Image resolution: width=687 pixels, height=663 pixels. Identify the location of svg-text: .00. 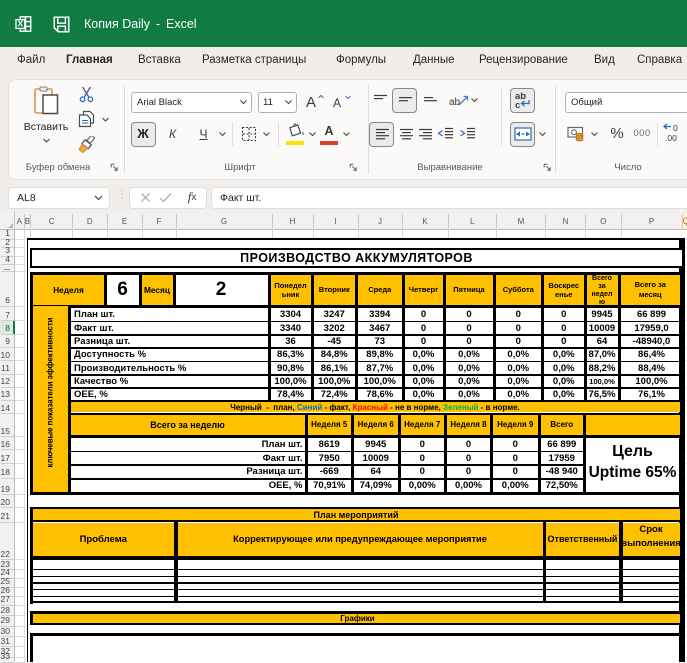
(671, 138).